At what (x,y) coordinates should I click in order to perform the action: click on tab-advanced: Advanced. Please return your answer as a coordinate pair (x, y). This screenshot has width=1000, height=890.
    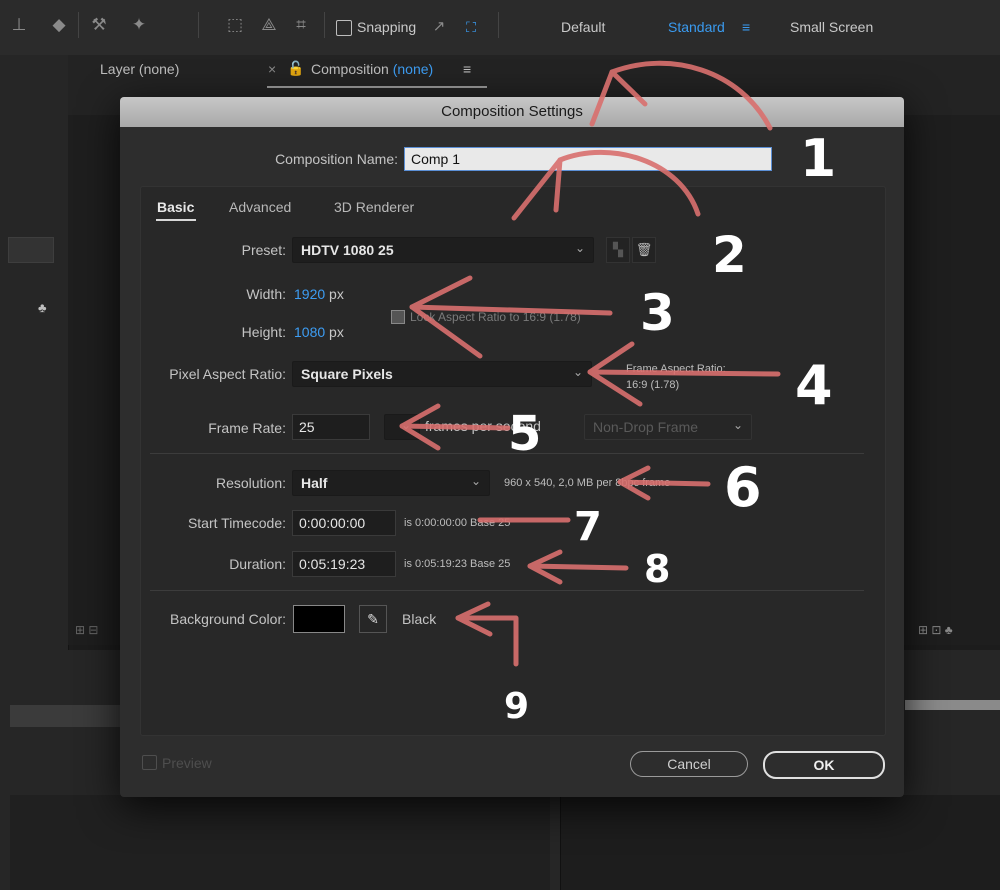
    Looking at the image, I should click on (260, 207).